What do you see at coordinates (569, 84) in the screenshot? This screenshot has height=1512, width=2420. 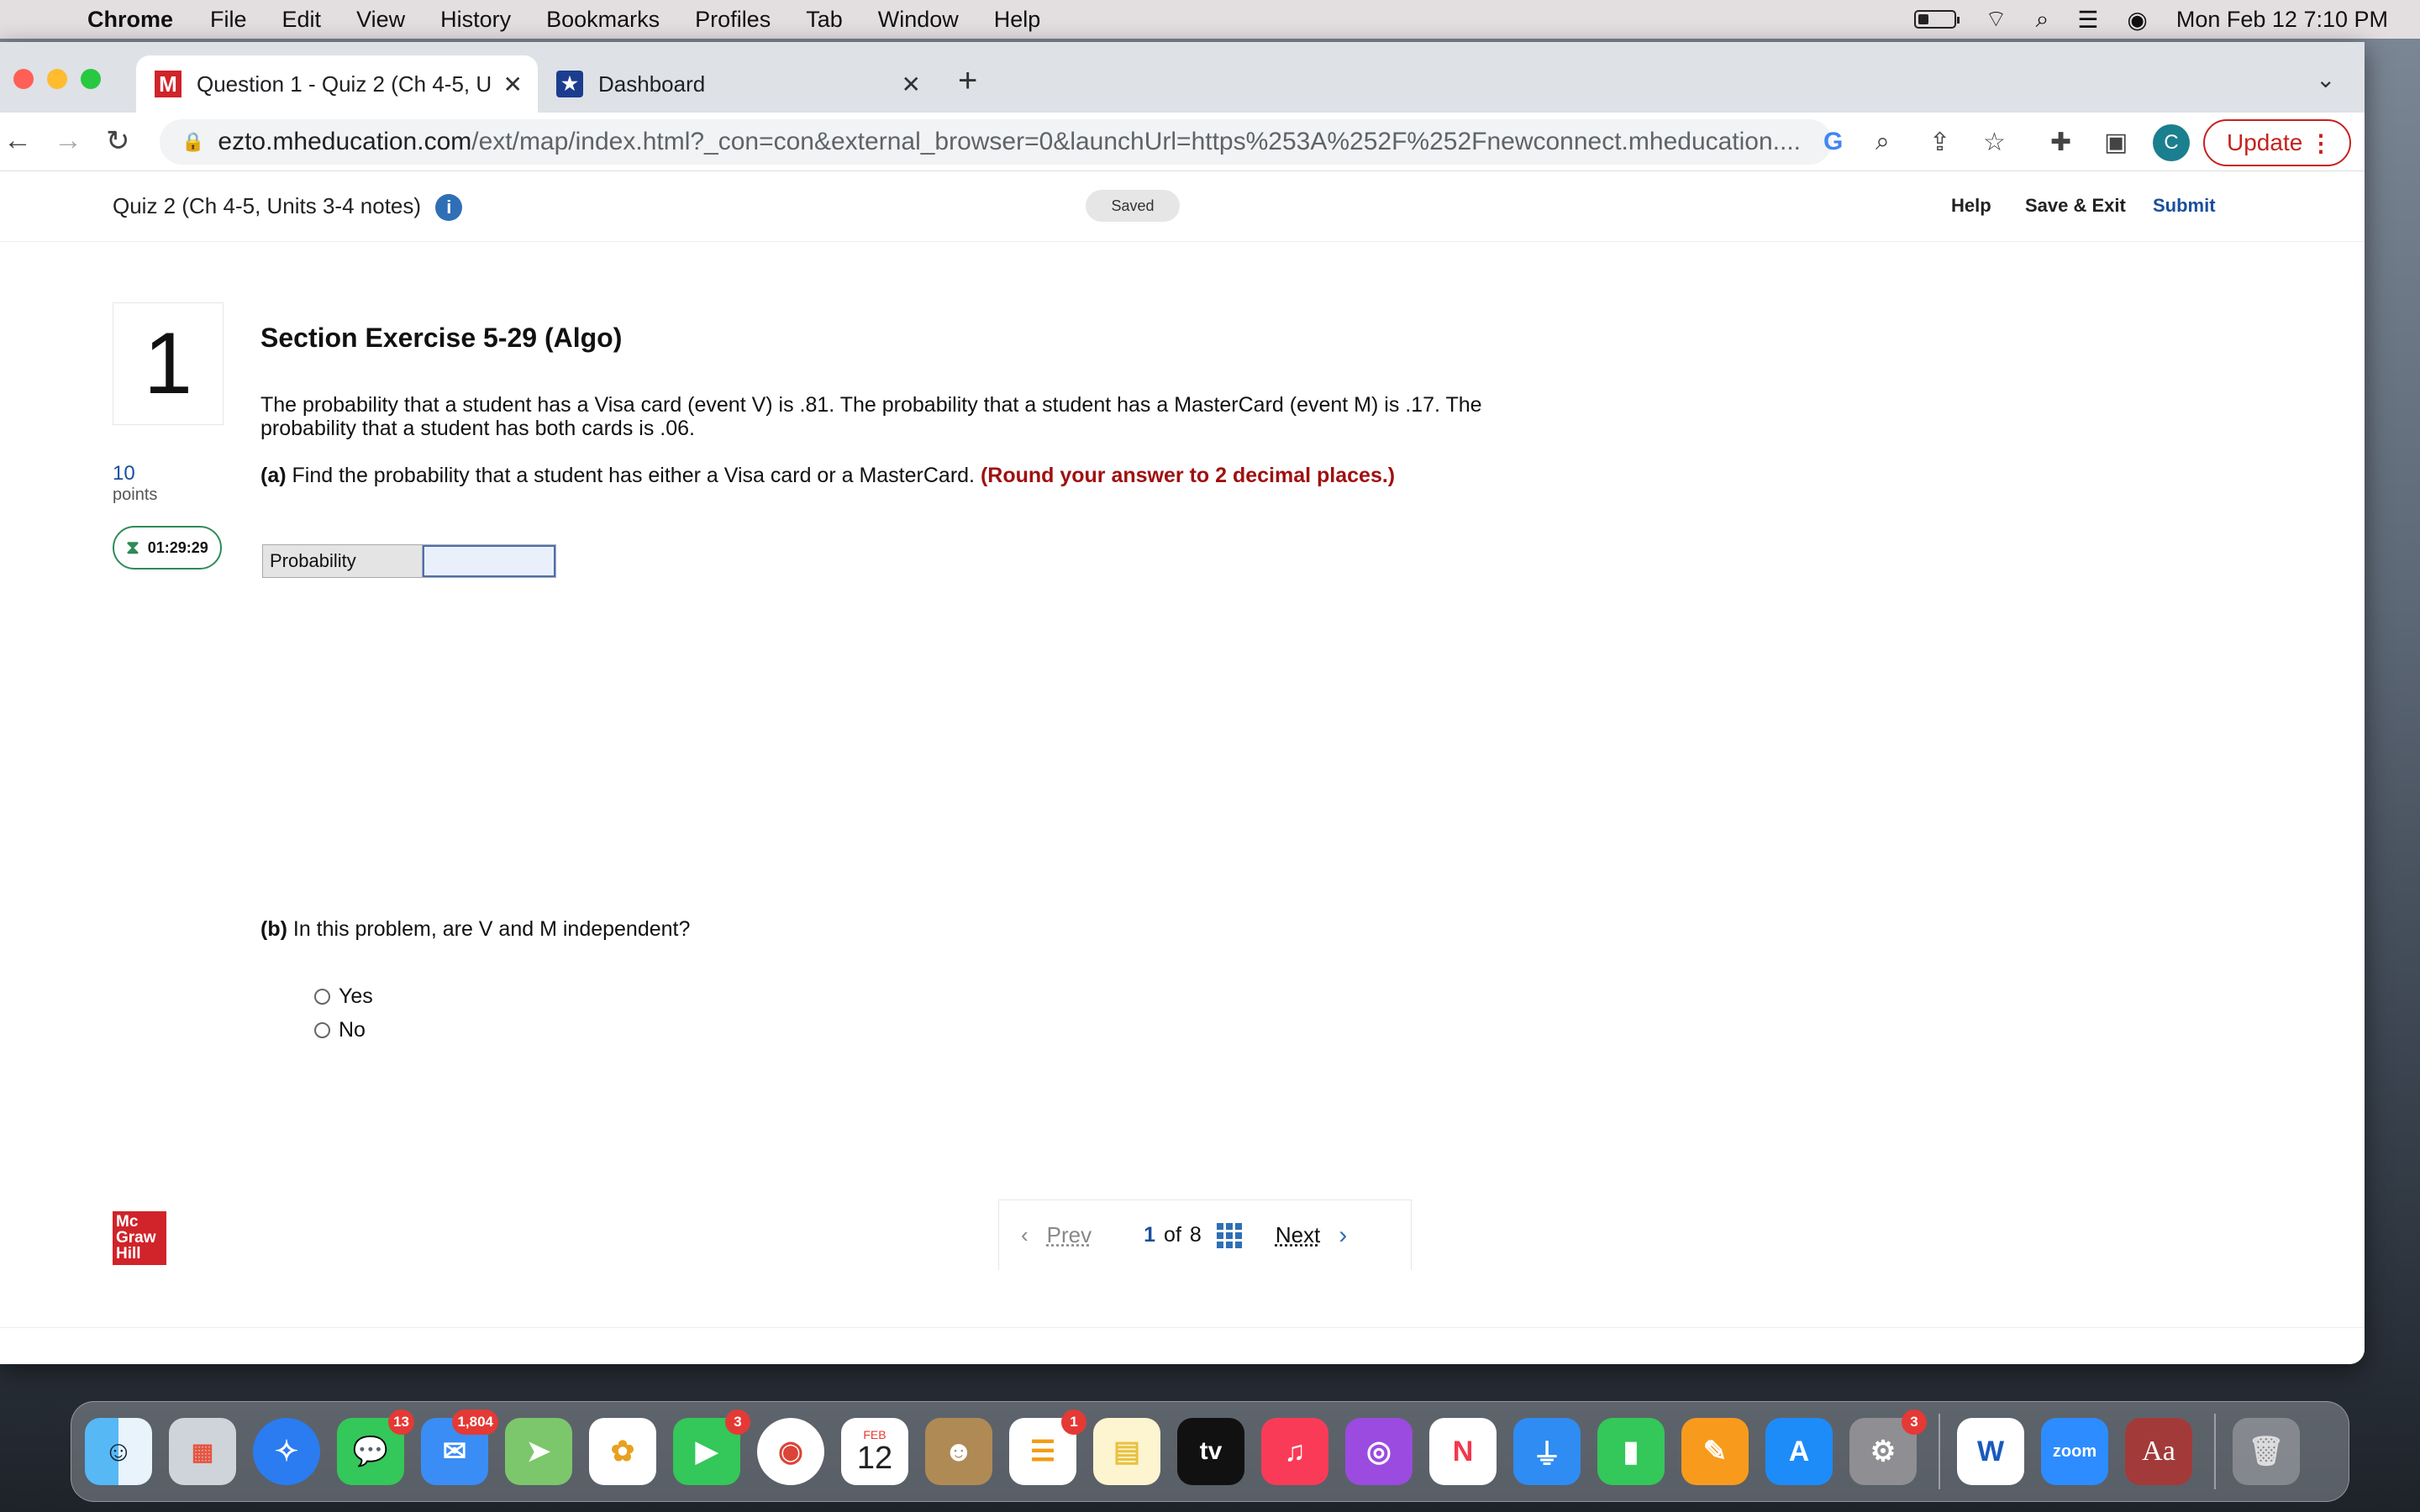 I see `dashboard-favicon-icon: ★` at bounding box center [569, 84].